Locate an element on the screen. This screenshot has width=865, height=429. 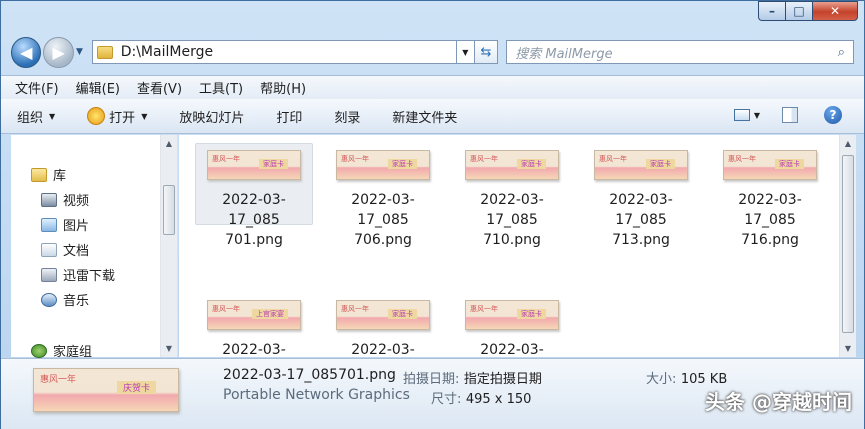
file-scroll-thumb is located at coordinates (848, 244).